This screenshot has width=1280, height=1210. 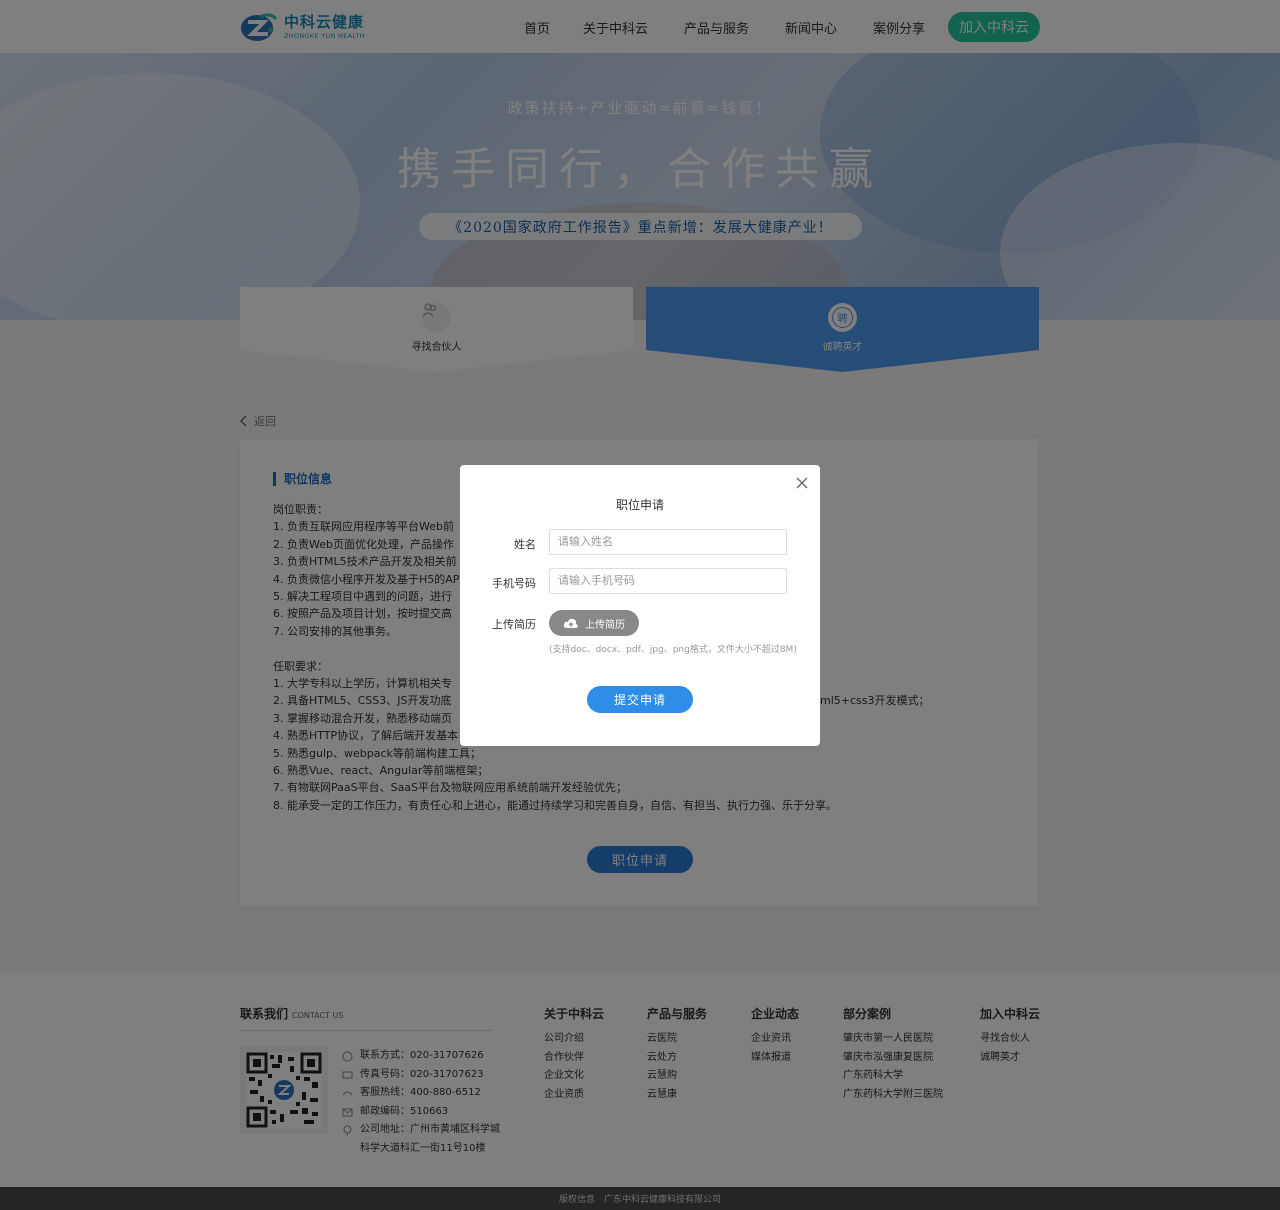 What do you see at coordinates (639, 505) in the screenshot?
I see `modal-title: 职位申请` at bounding box center [639, 505].